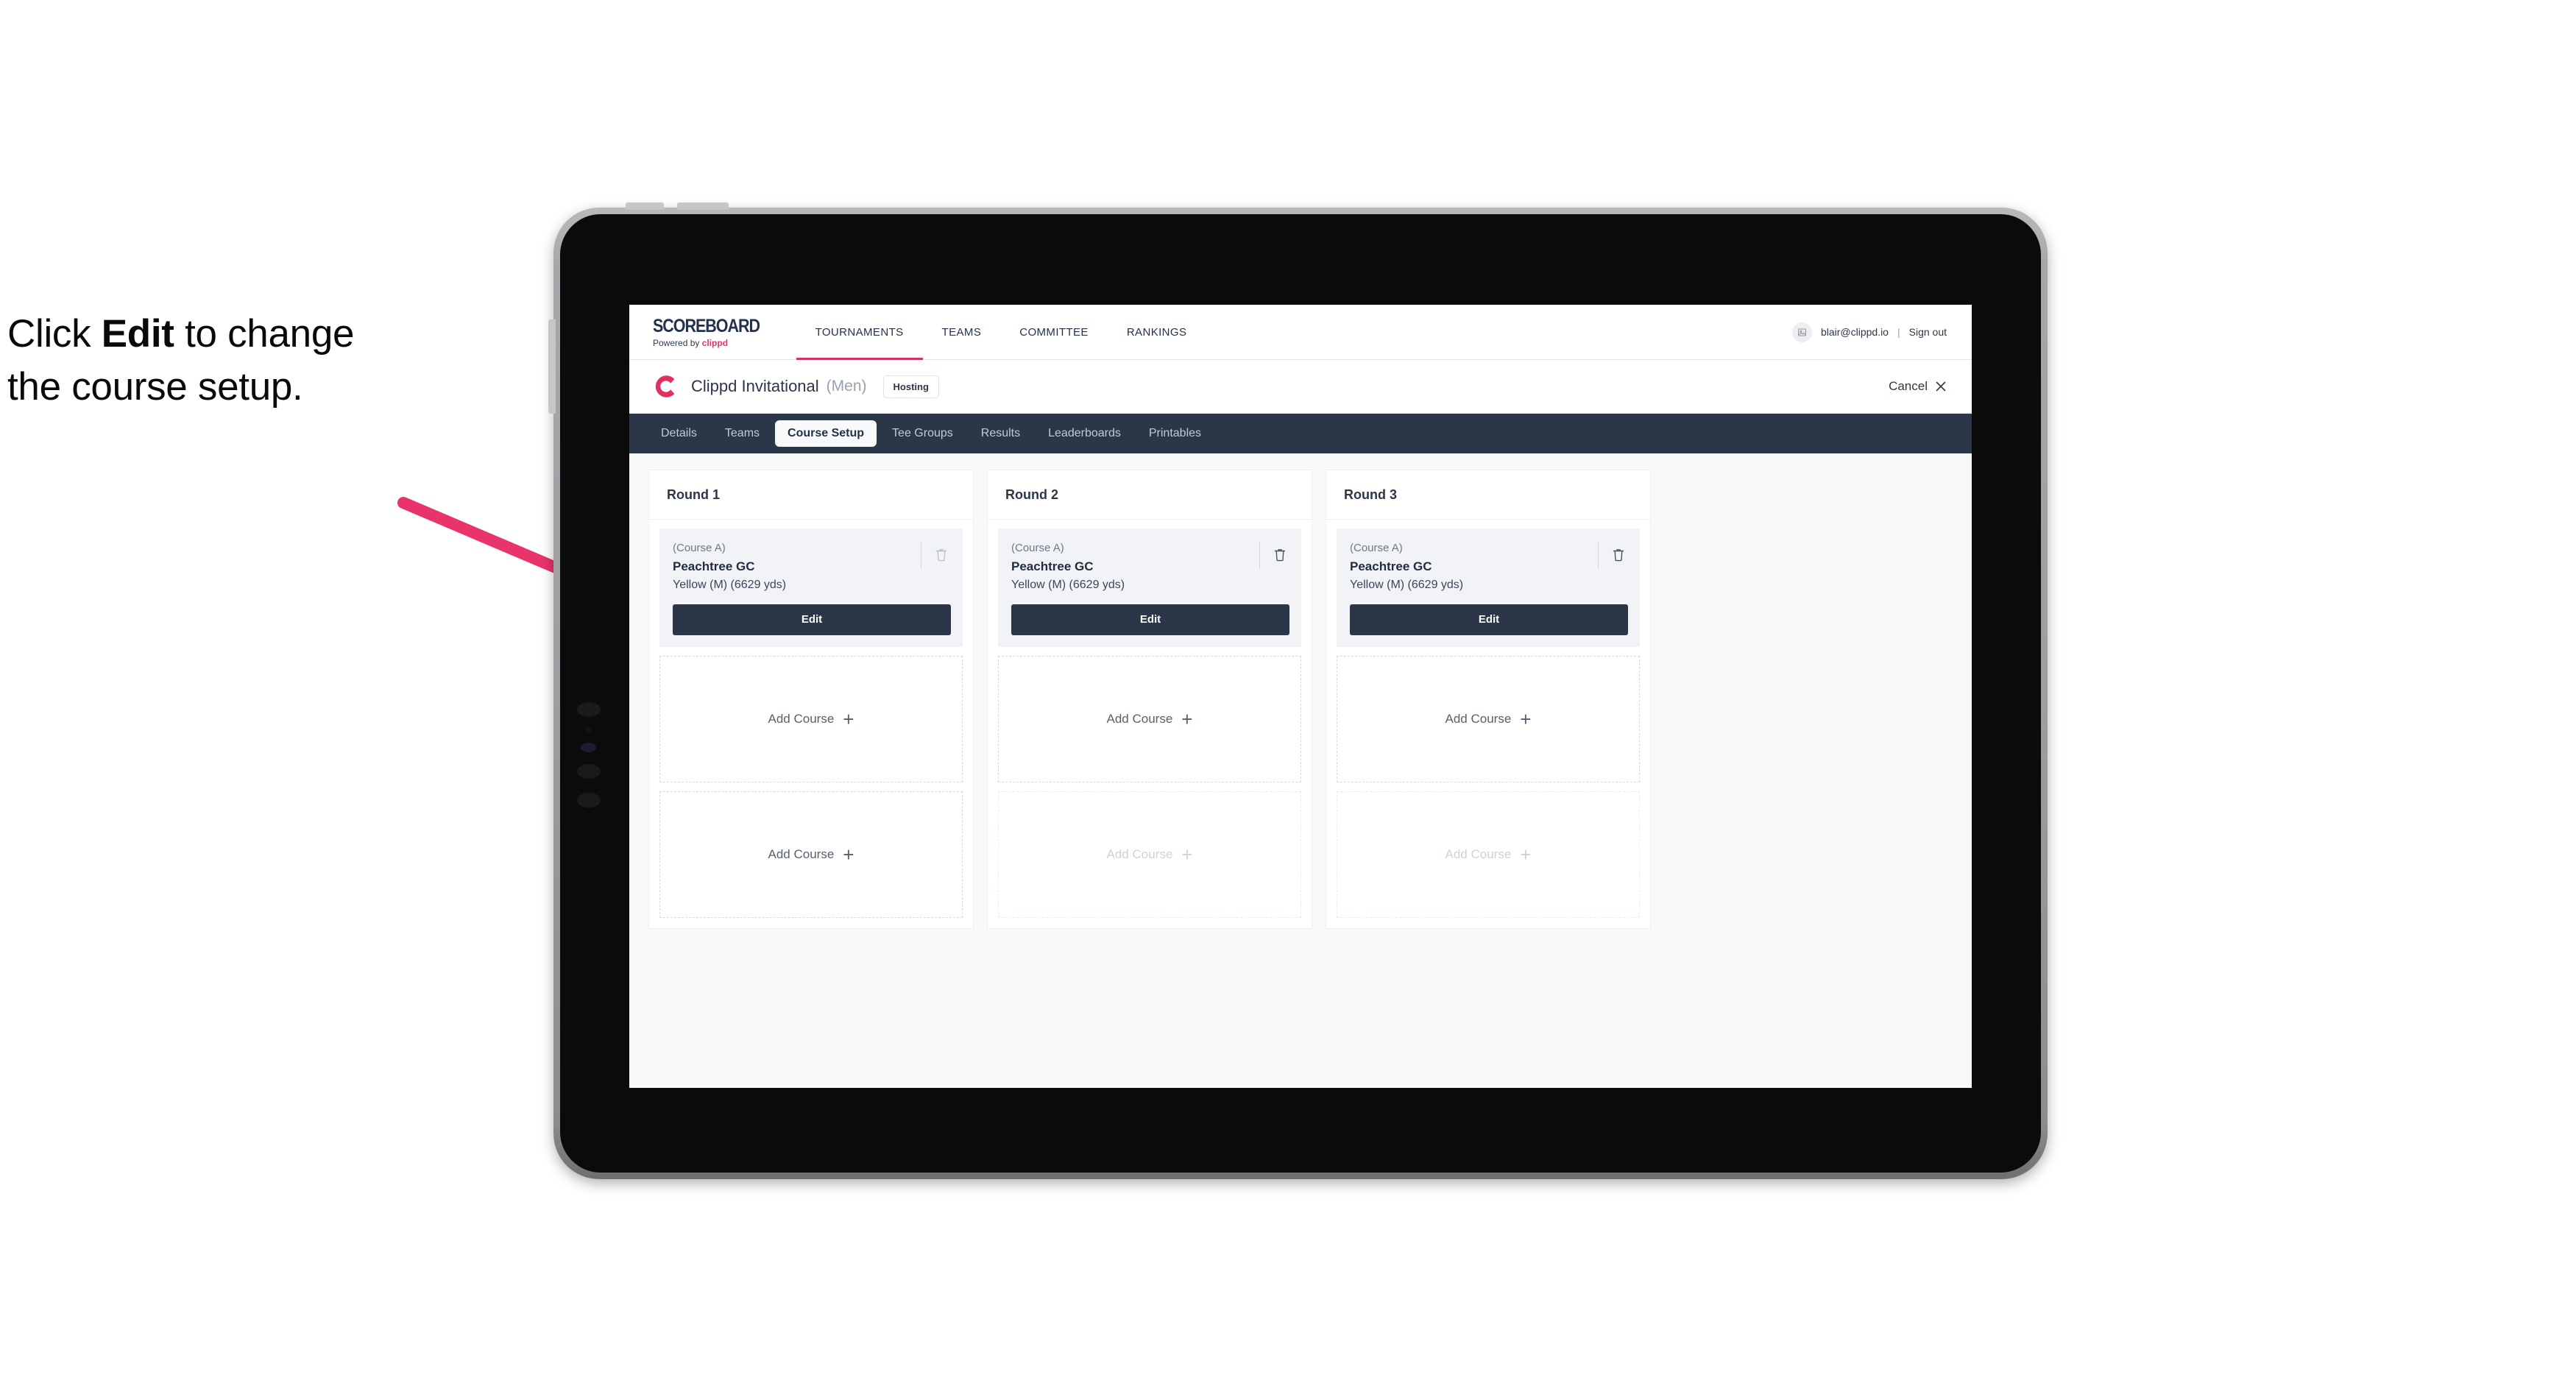  I want to click on tournament-gender: (Men), so click(847, 386).